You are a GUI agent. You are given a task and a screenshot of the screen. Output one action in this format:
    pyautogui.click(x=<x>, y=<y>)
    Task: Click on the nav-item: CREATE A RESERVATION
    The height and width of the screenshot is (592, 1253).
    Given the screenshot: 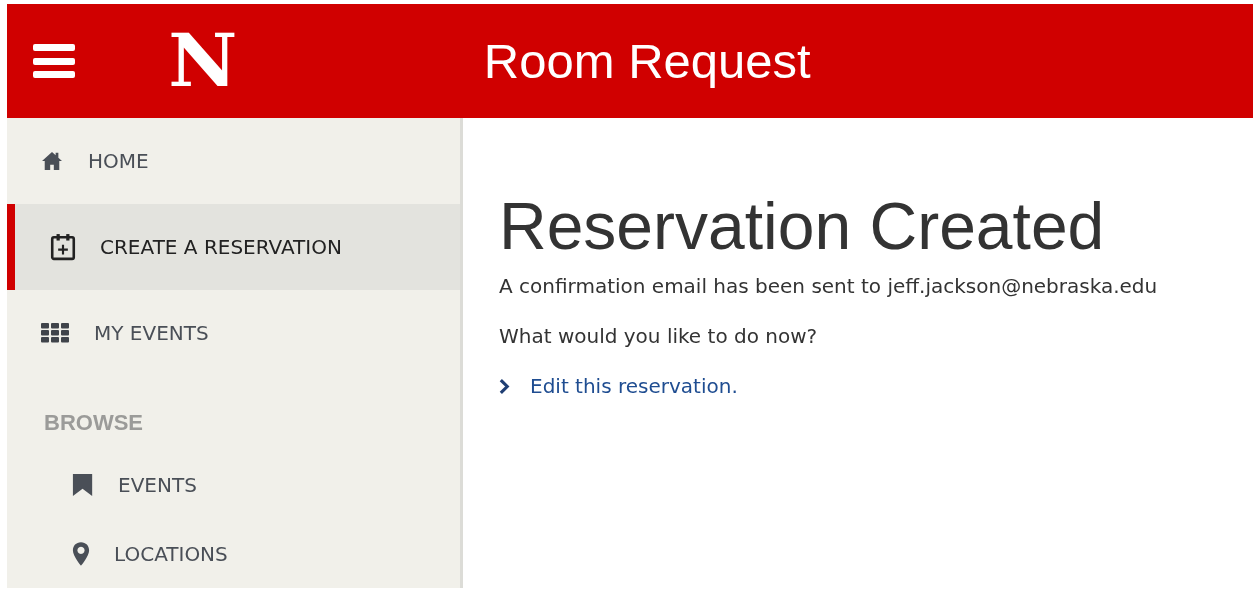 What is the action you would take?
    pyautogui.click(x=233, y=247)
    